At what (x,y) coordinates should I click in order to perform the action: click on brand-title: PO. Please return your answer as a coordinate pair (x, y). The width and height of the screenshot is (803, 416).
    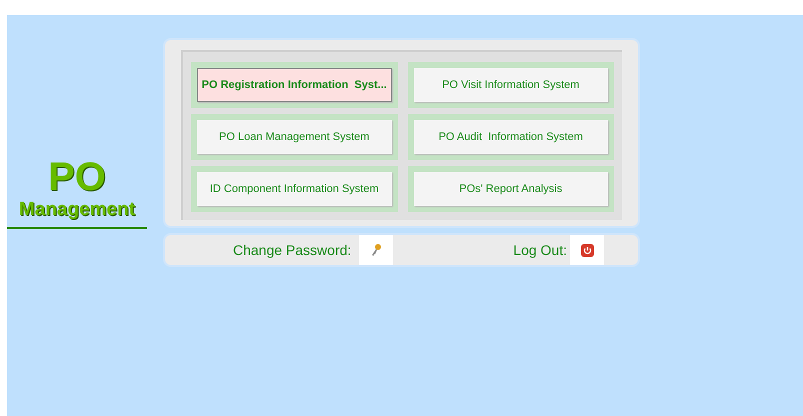
    Looking at the image, I should click on (77, 177).